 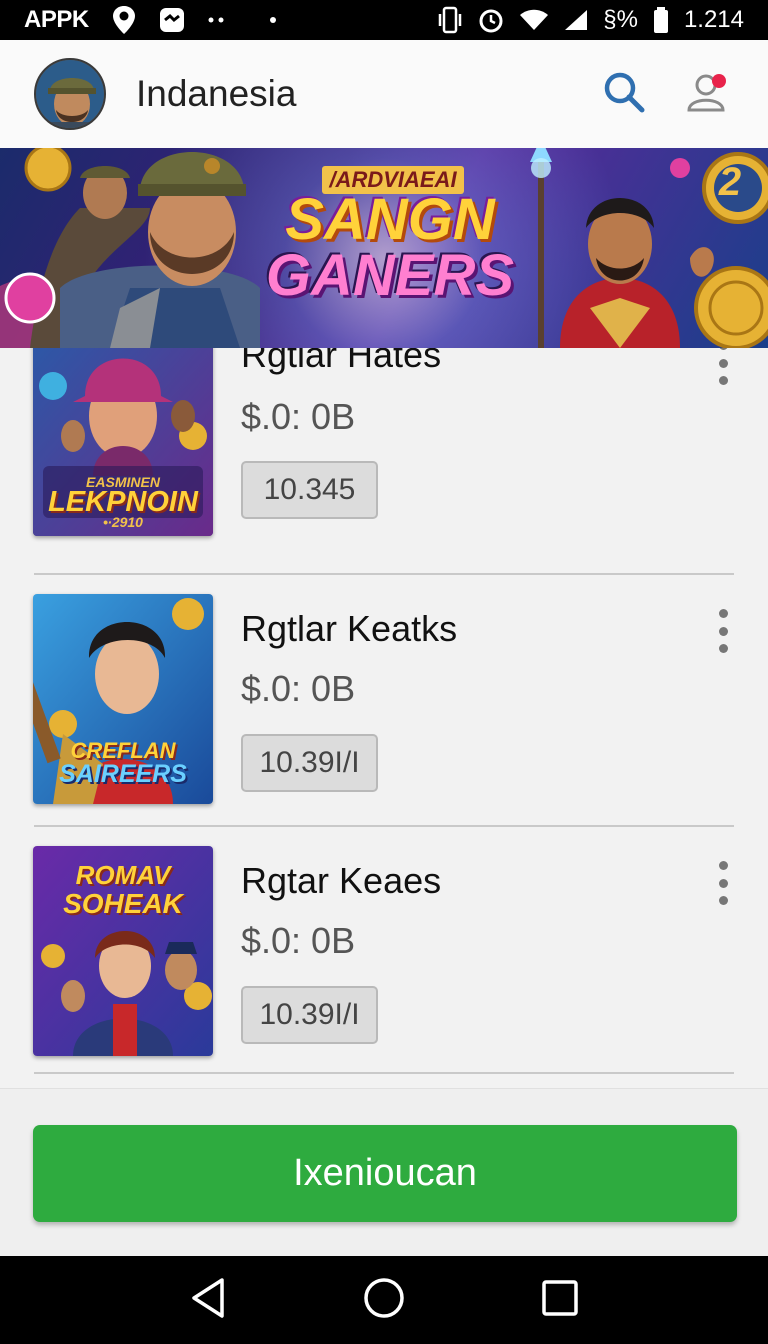 I want to click on primary-action-button: Ixenioucan, so click(x=385, y=1173).